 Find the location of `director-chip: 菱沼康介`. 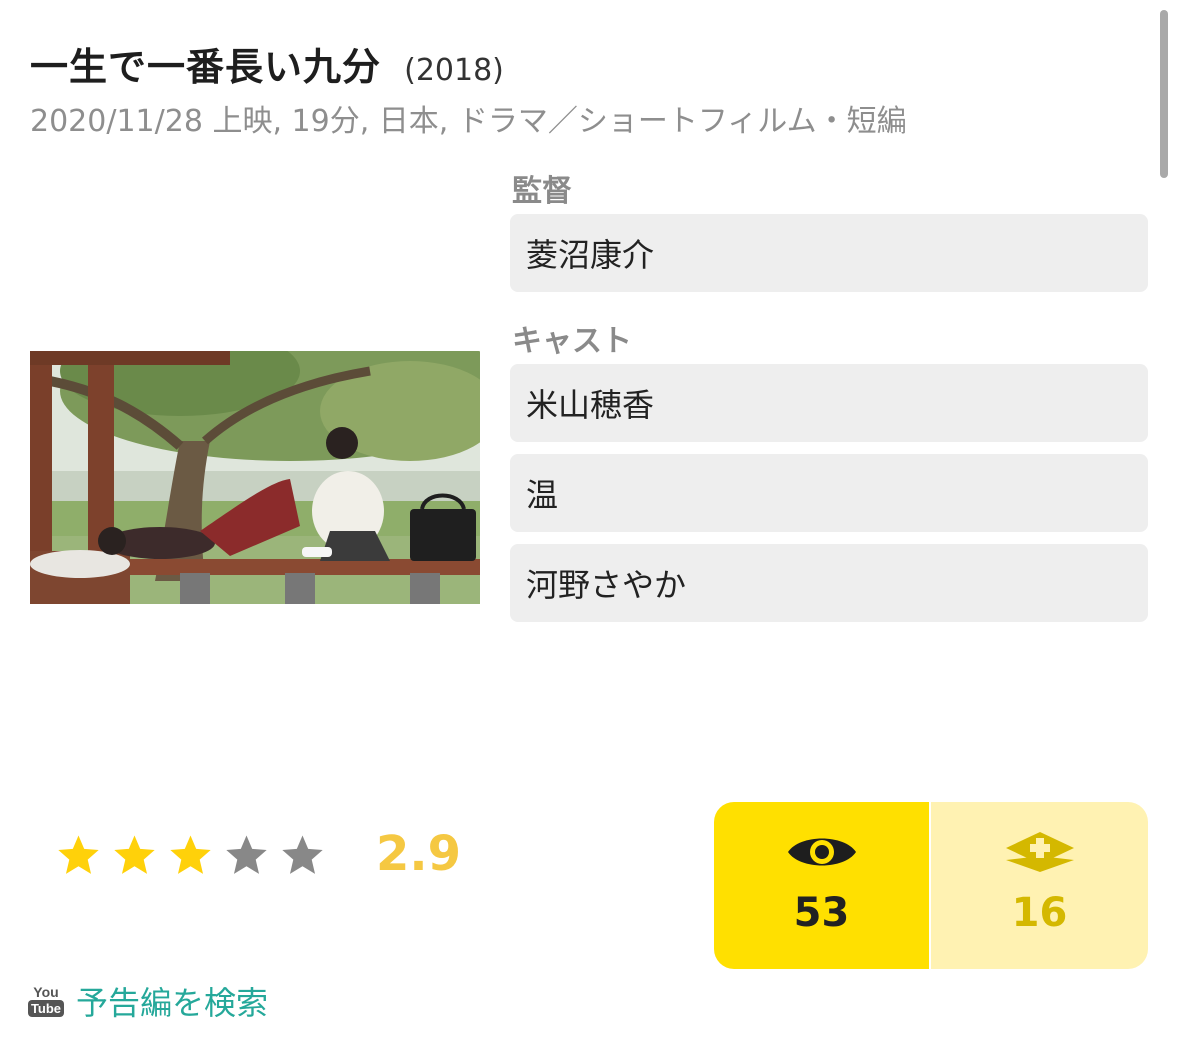

director-chip: 菱沼康介 is located at coordinates (829, 253).